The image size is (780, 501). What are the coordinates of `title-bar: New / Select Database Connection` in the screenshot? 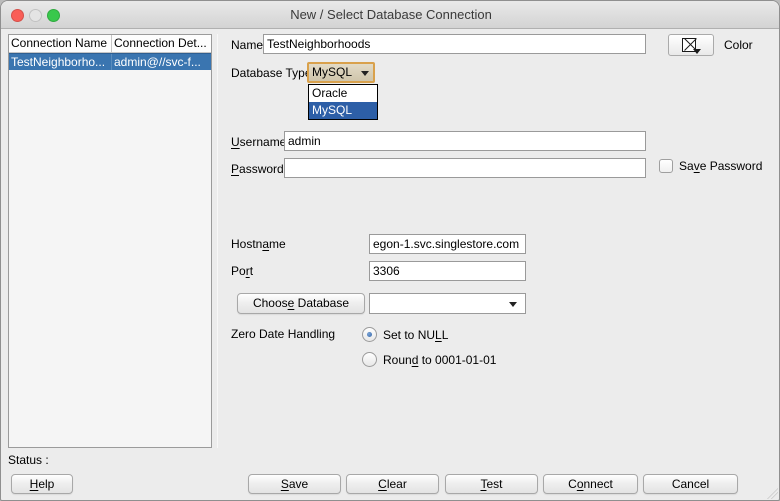 It's located at (390, 15).